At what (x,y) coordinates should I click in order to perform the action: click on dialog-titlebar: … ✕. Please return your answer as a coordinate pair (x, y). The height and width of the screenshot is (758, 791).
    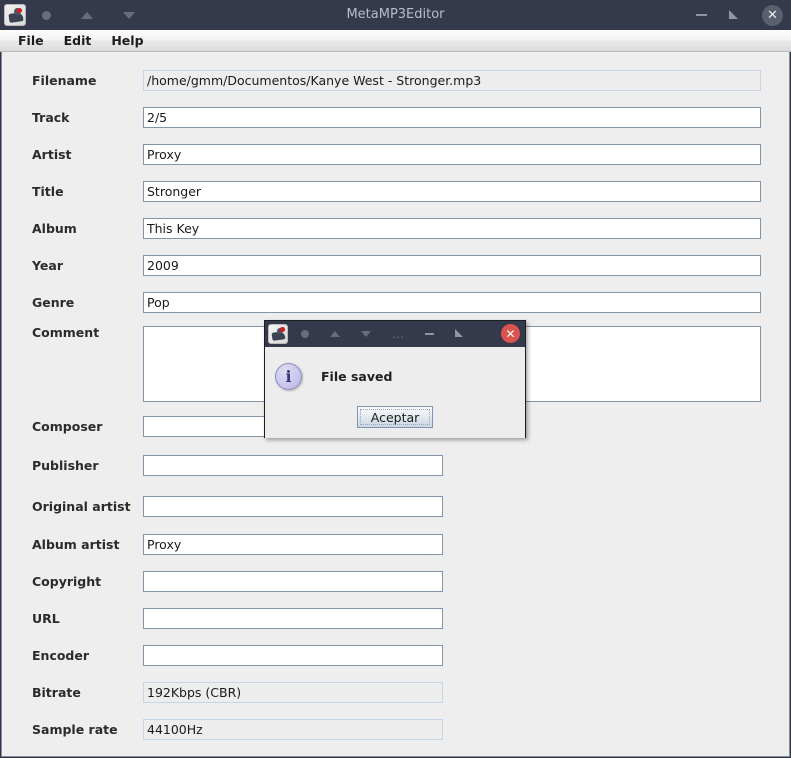
    Looking at the image, I should click on (395, 334).